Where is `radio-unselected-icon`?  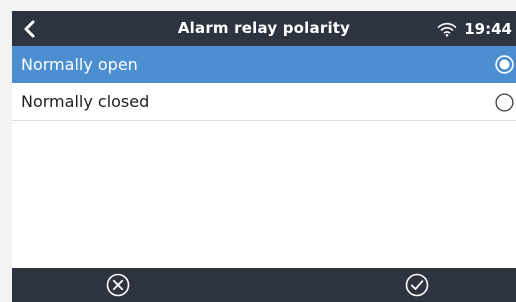 radio-unselected-icon is located at coordinates (504, 102).